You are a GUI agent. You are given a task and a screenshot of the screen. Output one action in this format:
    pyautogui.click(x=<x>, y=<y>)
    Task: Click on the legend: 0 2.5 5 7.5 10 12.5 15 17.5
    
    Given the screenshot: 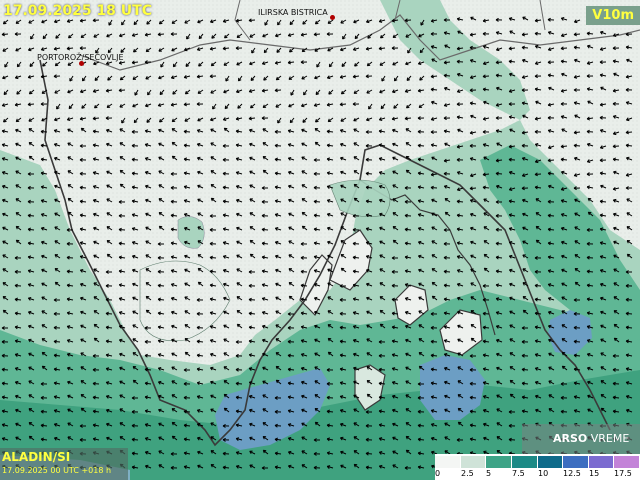 What is the action you would take?
    pyautogui.click(x=537, y=467)
    